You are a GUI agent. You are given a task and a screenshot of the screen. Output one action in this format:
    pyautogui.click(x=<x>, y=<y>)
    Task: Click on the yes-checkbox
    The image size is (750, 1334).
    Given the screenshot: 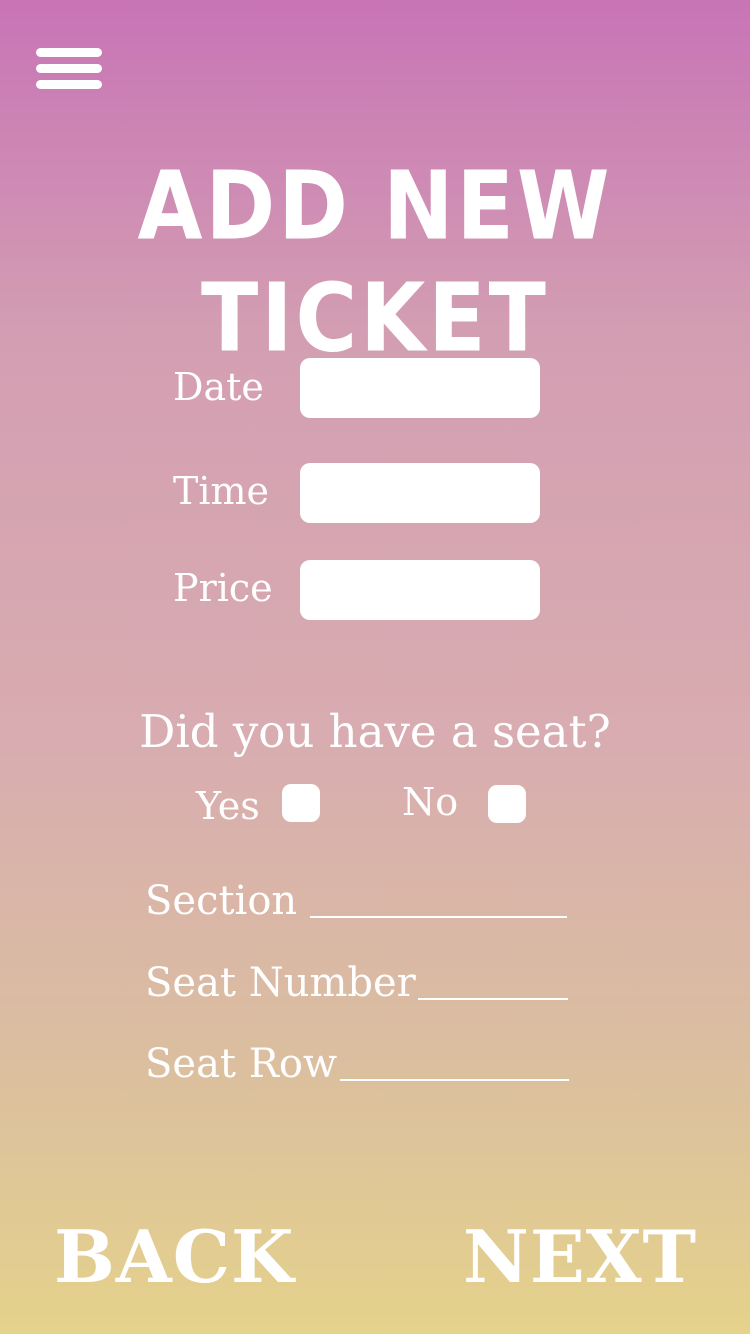 What is the action you would take?
    pyautogui.click(x=301, y=803)
    